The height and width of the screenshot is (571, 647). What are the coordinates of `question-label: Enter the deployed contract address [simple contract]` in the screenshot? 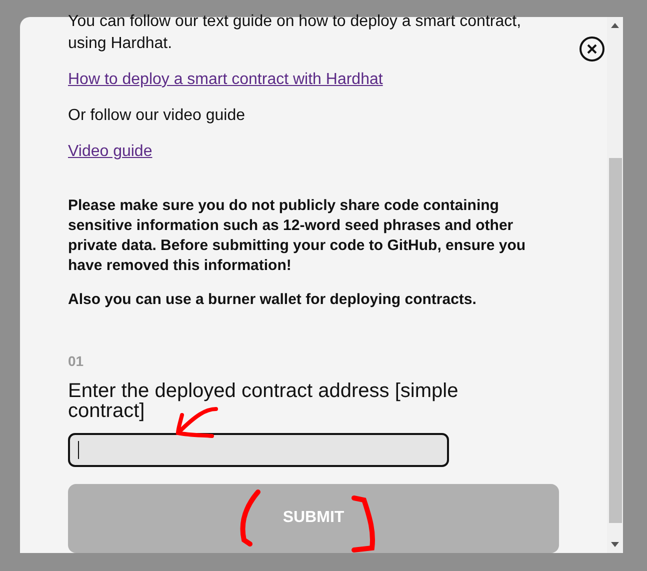 It's located at (264, 401).